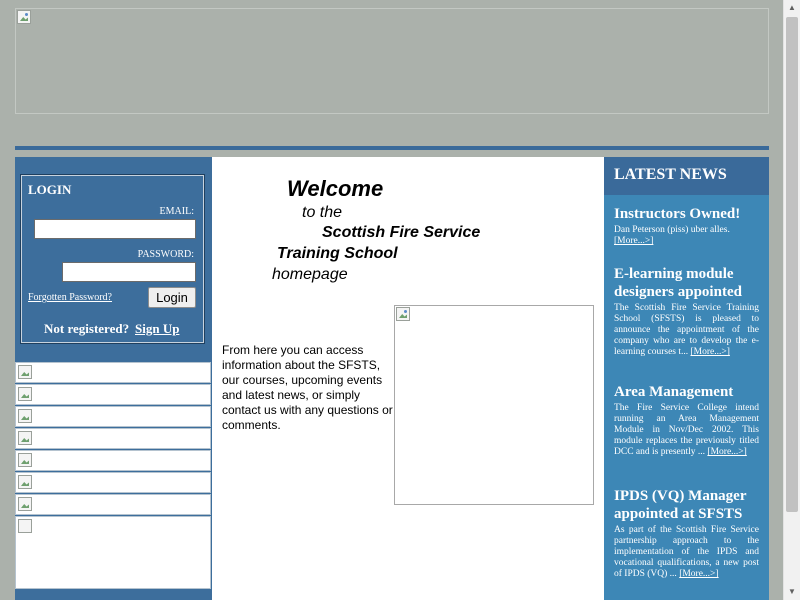 The width and height of the screenshot is (800, 600). What do you see at coordinates (165, 254) in the screenshot?
I see `password-label: PASSWORD:` at bounding box center [165, 254].